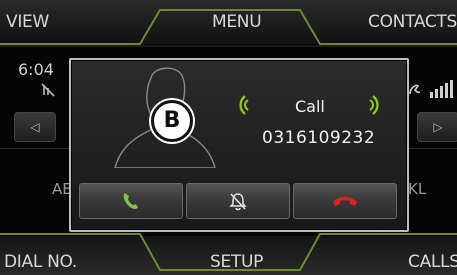 The image size is (457, 275). I want to click on clock-time: 6:04, so click(36, 69).